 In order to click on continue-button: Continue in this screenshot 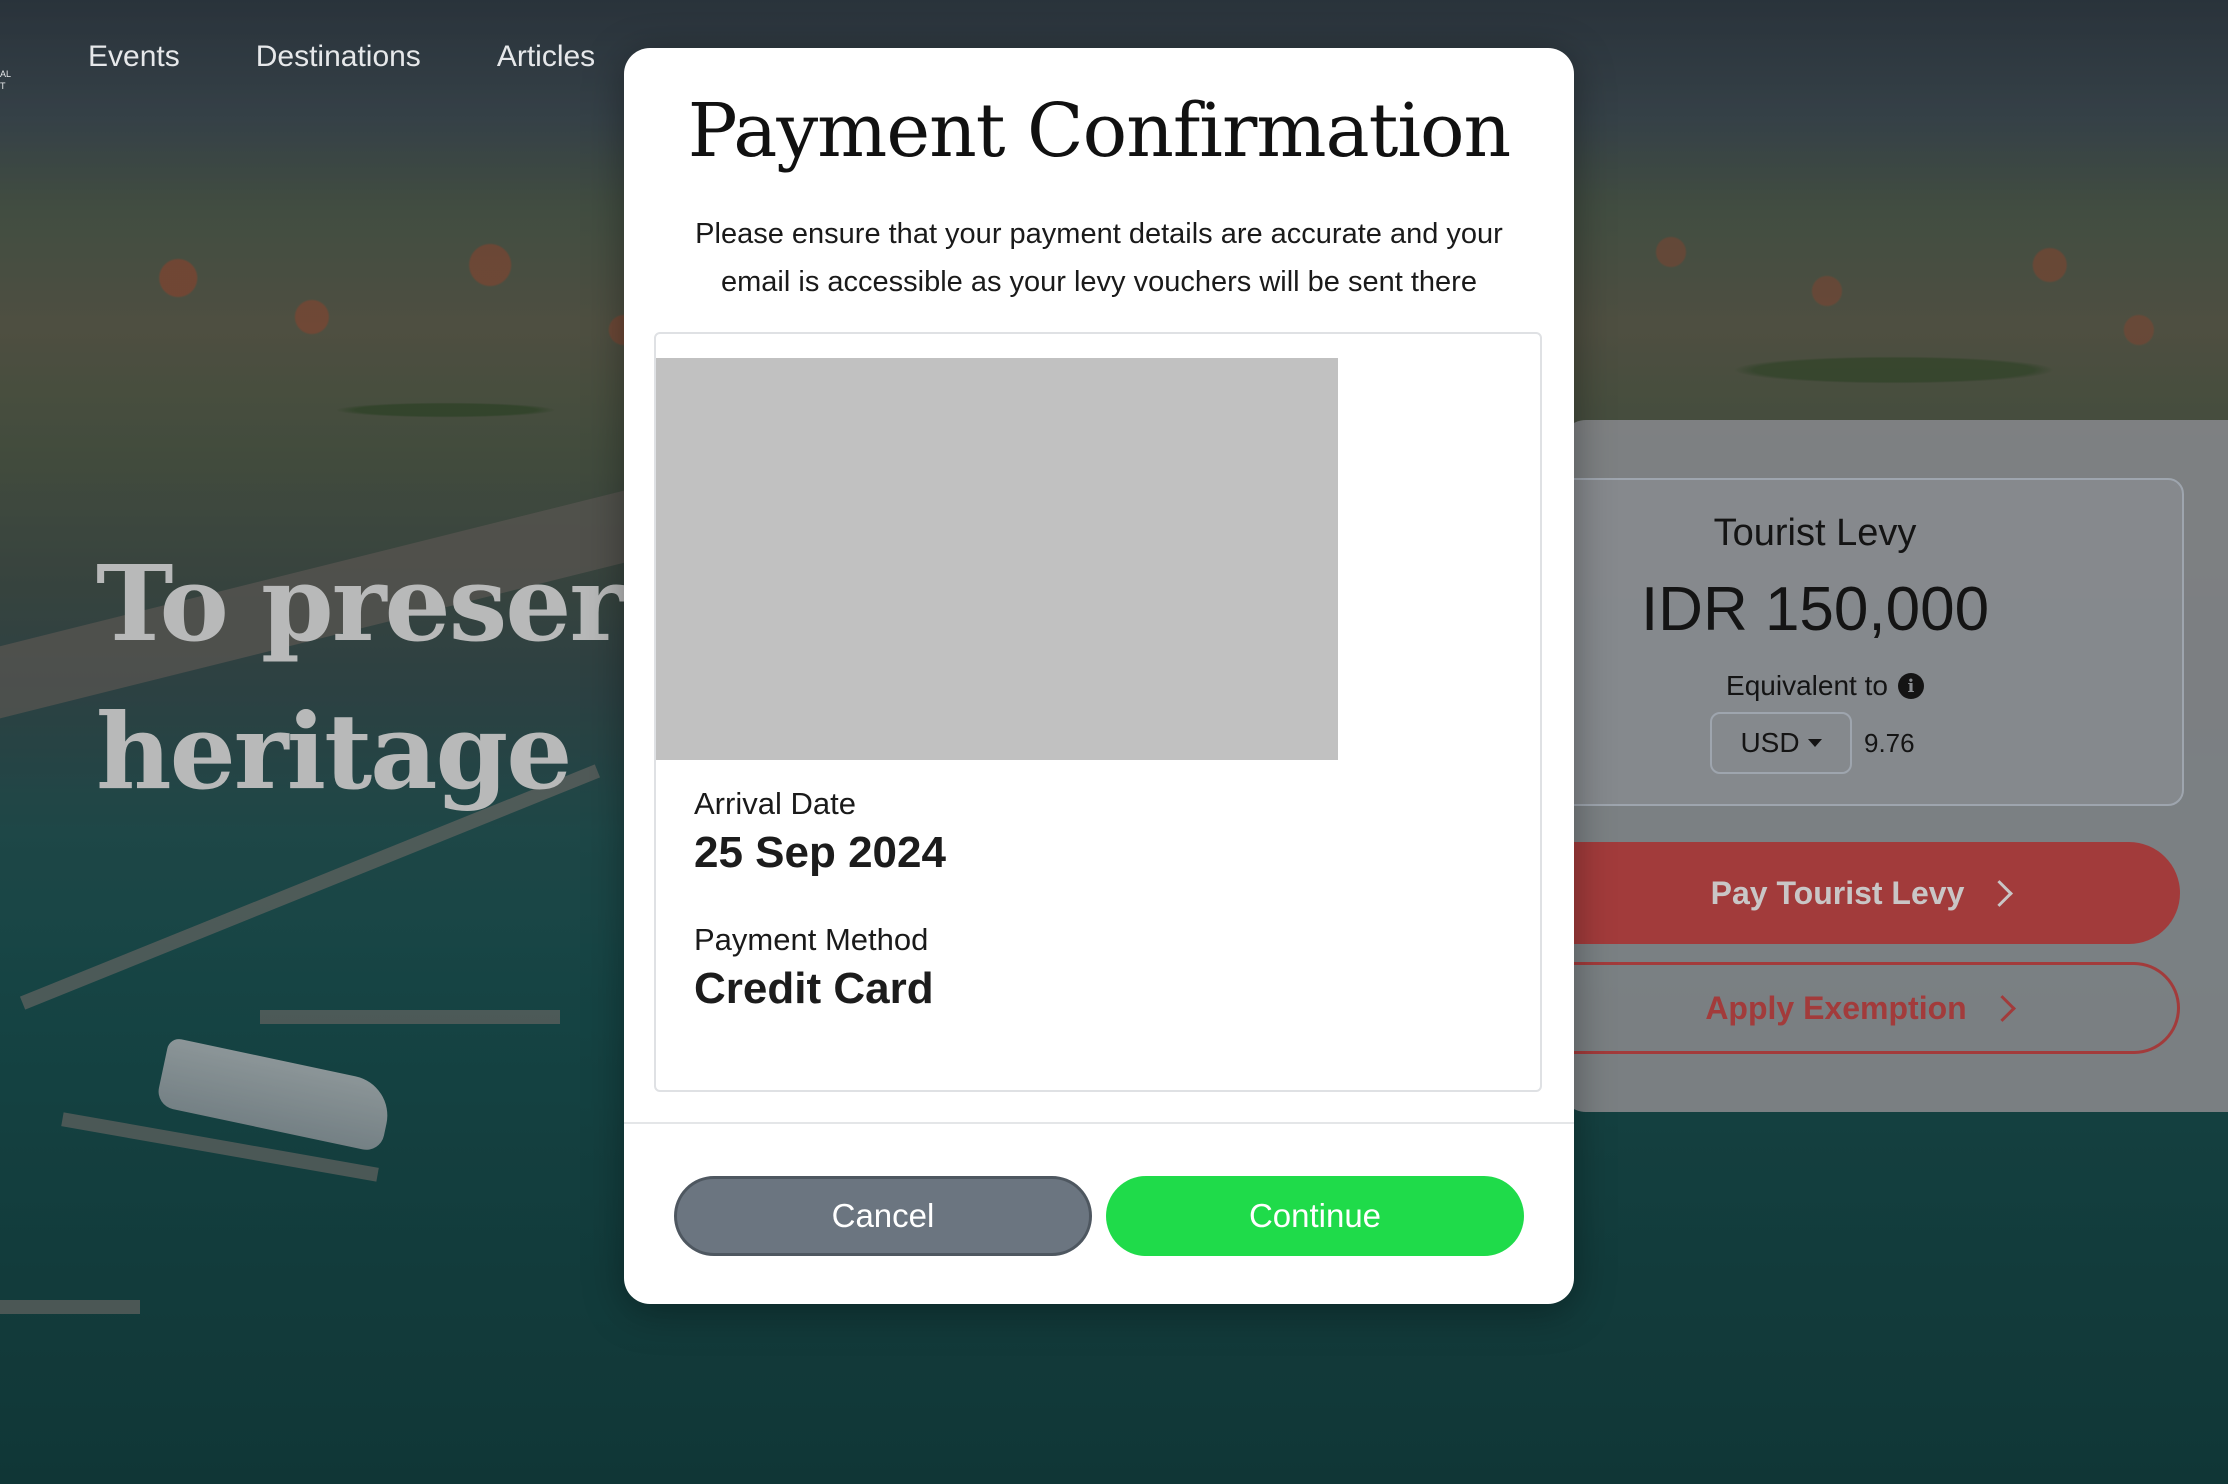, I will do `click(1315, 1216)`.